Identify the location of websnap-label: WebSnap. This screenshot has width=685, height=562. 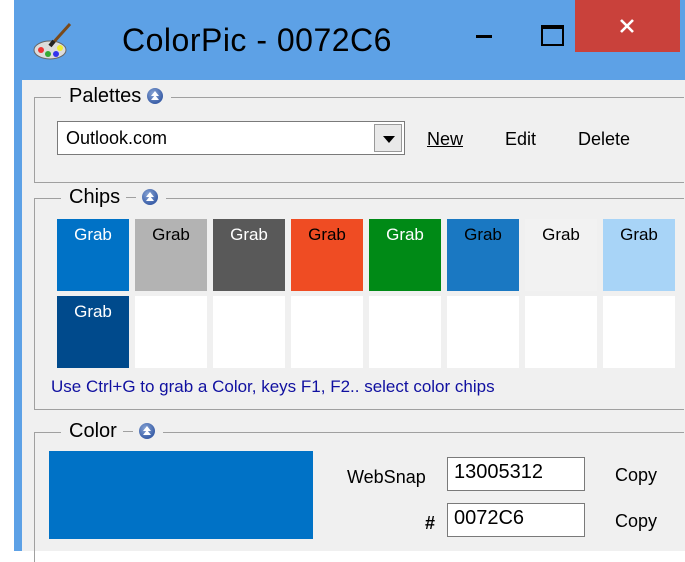
(386, 477).